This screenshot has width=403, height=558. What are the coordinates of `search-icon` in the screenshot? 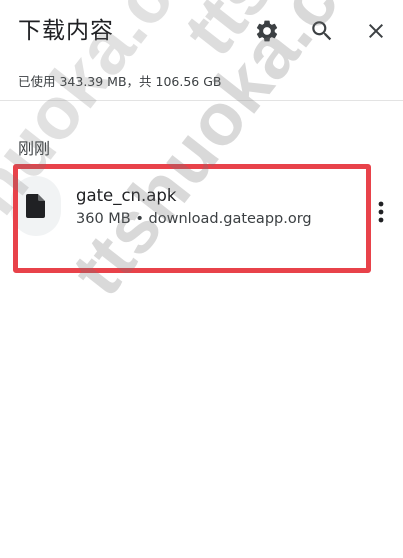 It's located at (322, 31).